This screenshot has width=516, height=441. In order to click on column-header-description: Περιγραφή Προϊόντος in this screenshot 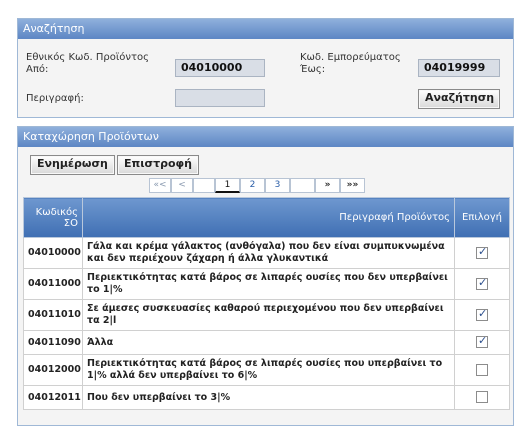, I will do `click(268, 217)`.